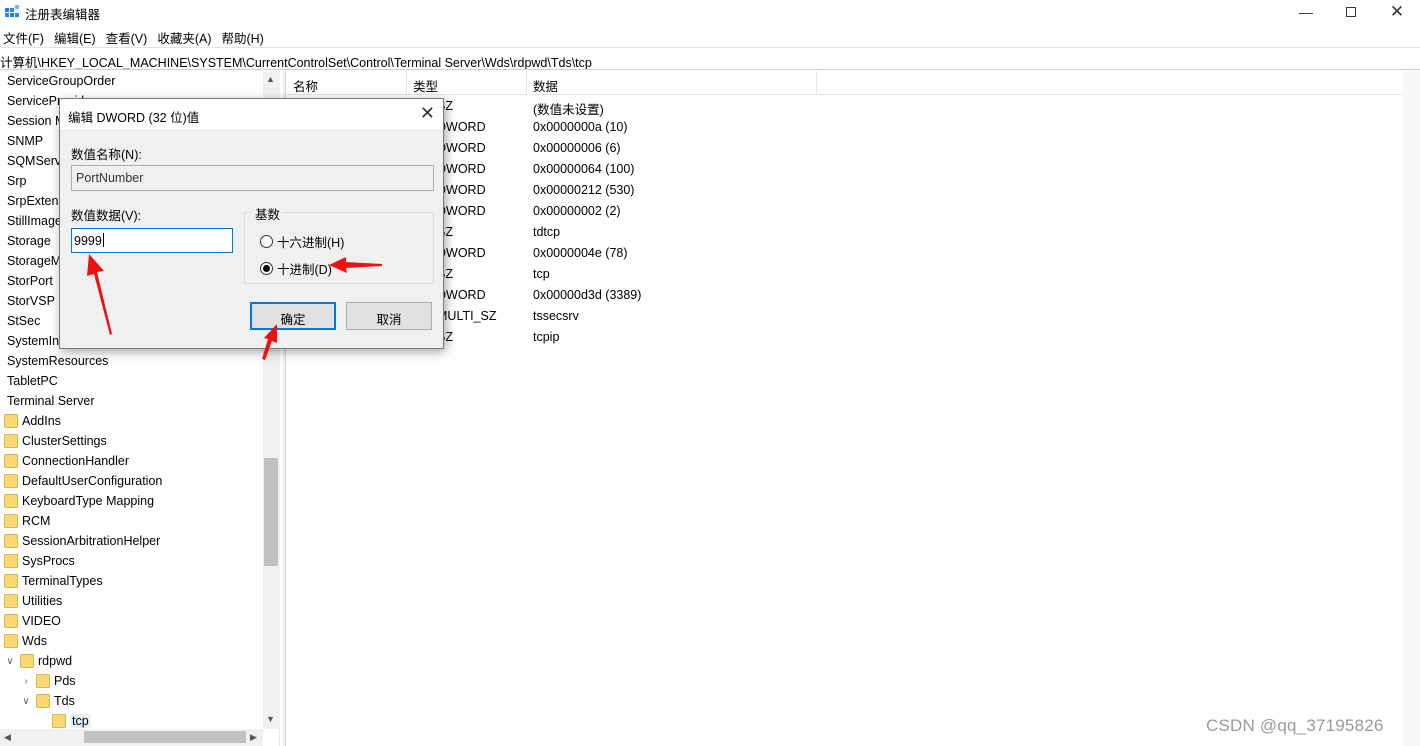  I want to click on column-header-type: 类型, so click(467, 83).